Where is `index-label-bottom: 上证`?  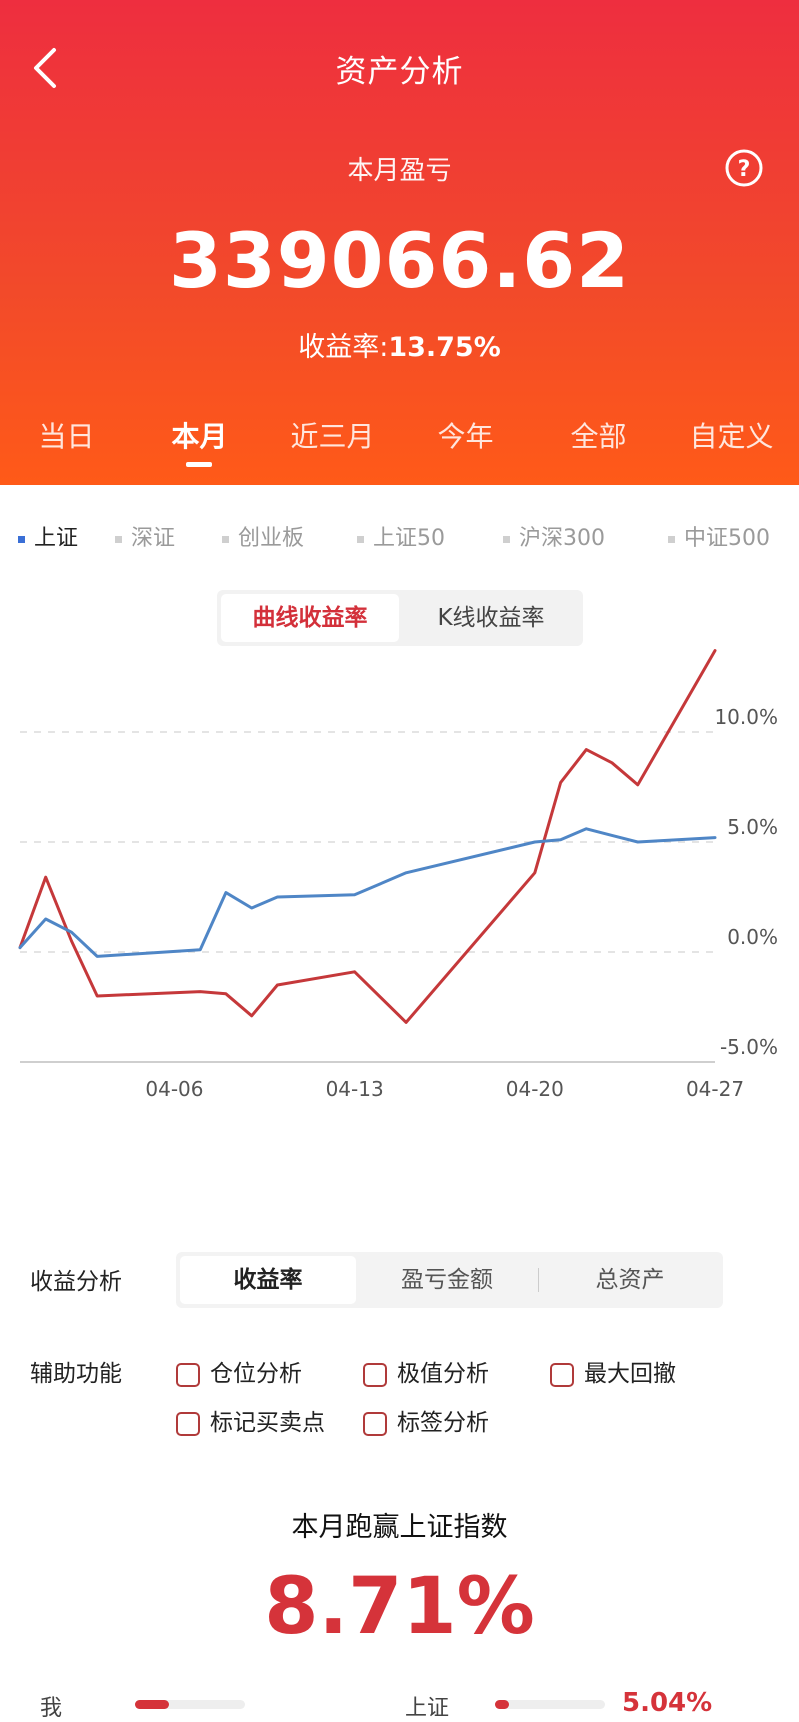
index-label-bottom: 上证 is located at coordinates (427, 1708).